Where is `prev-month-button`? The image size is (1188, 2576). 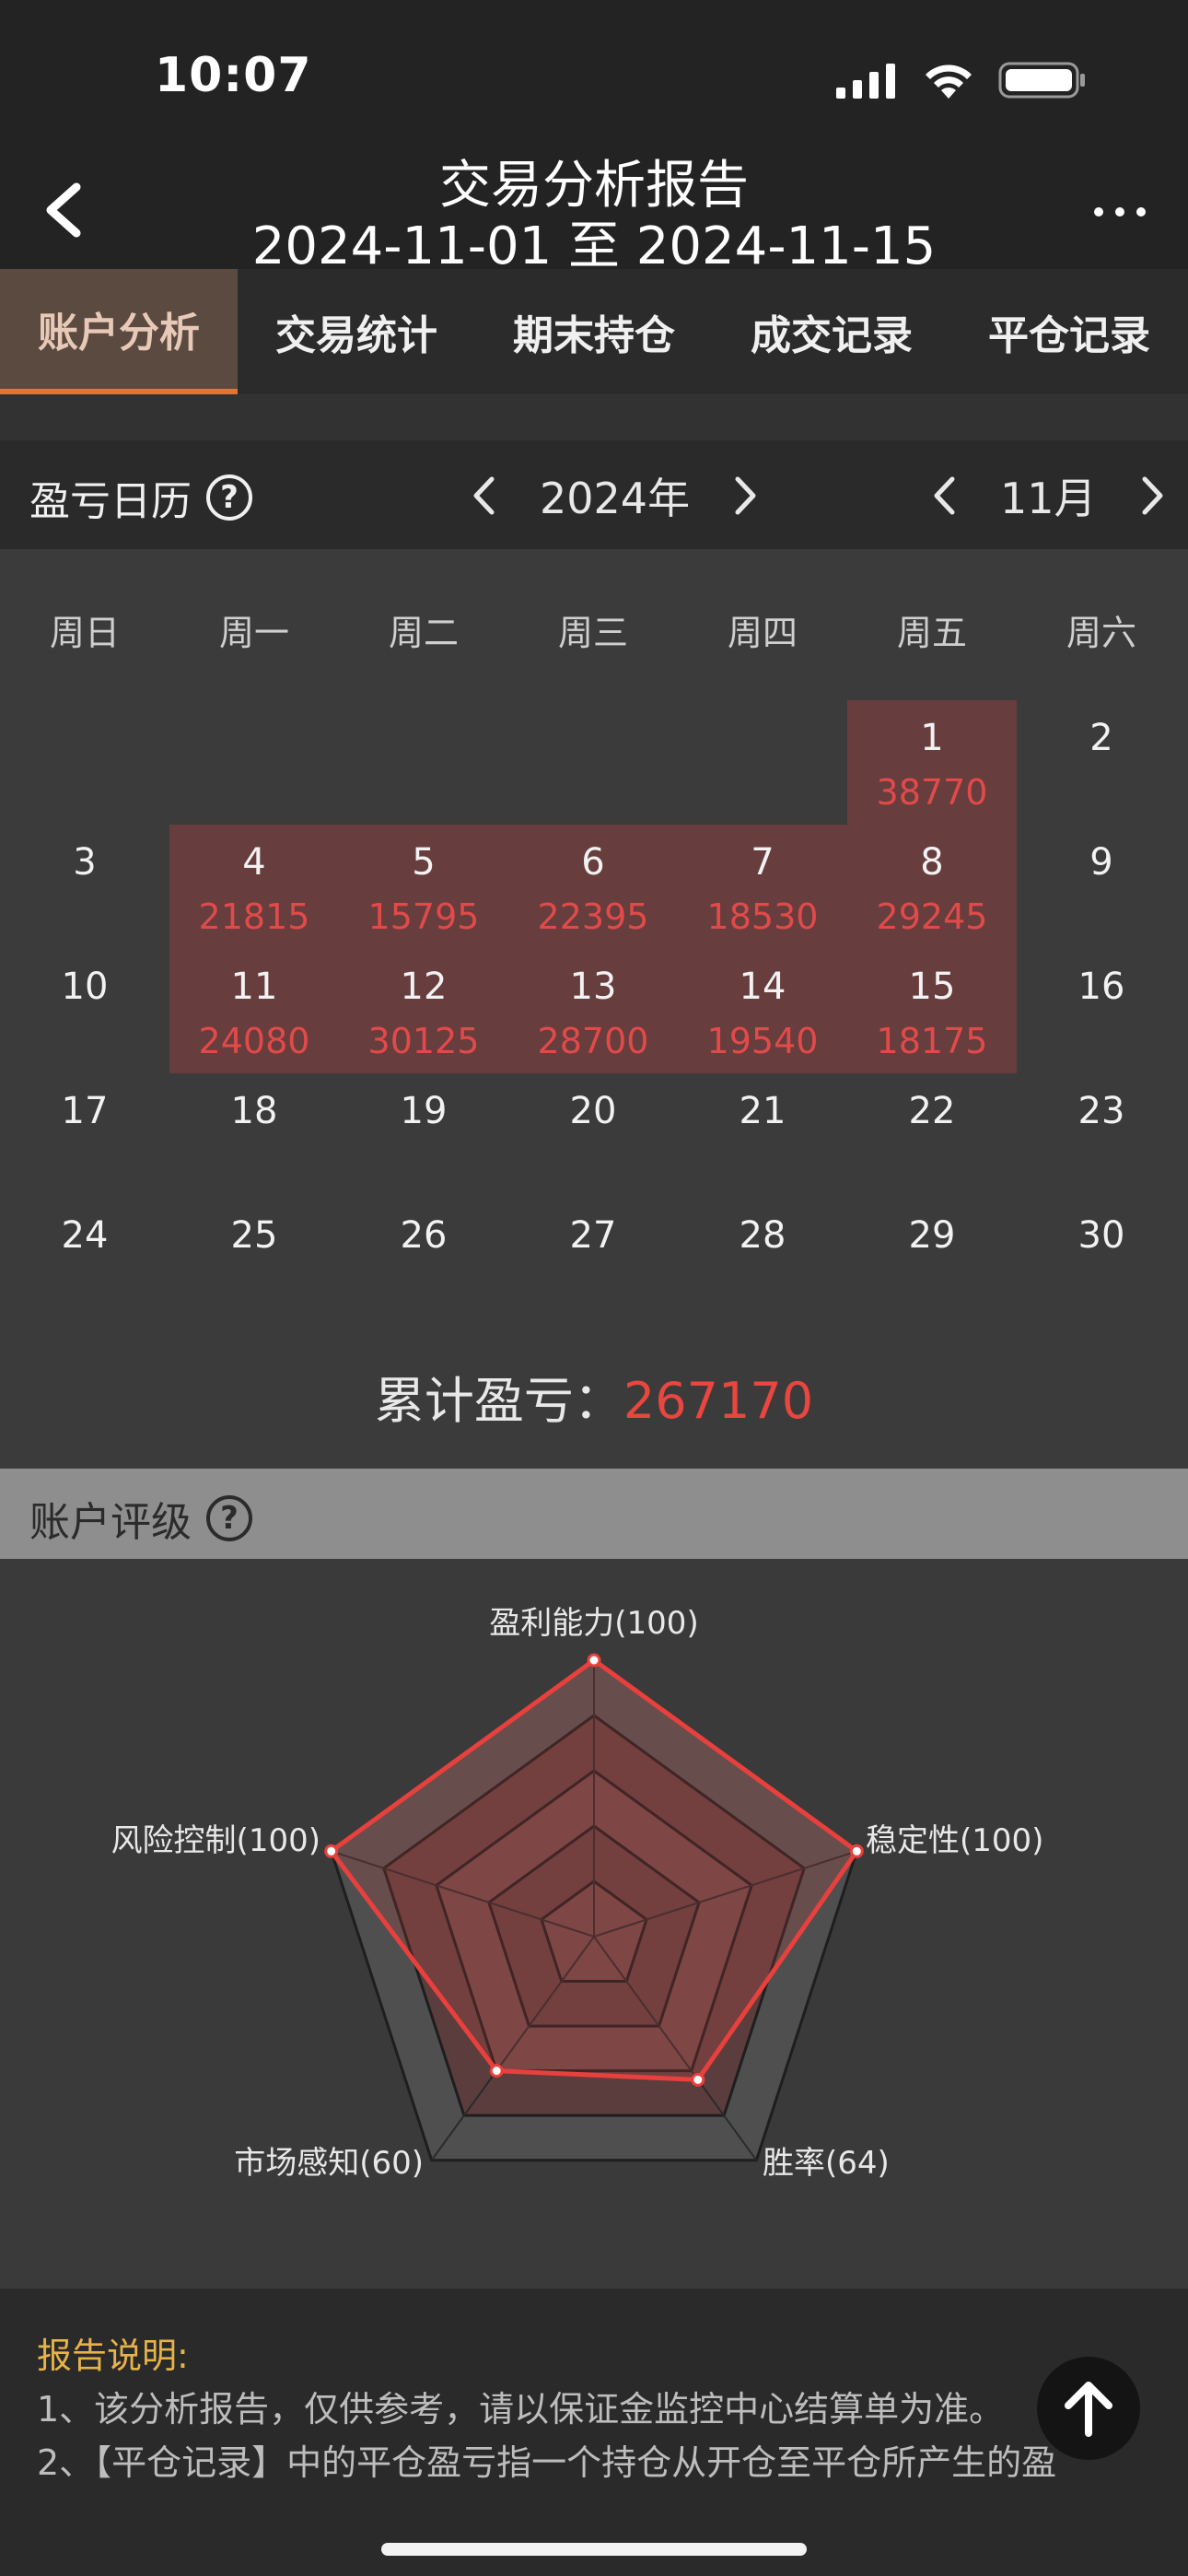
prev-month-button is located at coordinates (944, 495).